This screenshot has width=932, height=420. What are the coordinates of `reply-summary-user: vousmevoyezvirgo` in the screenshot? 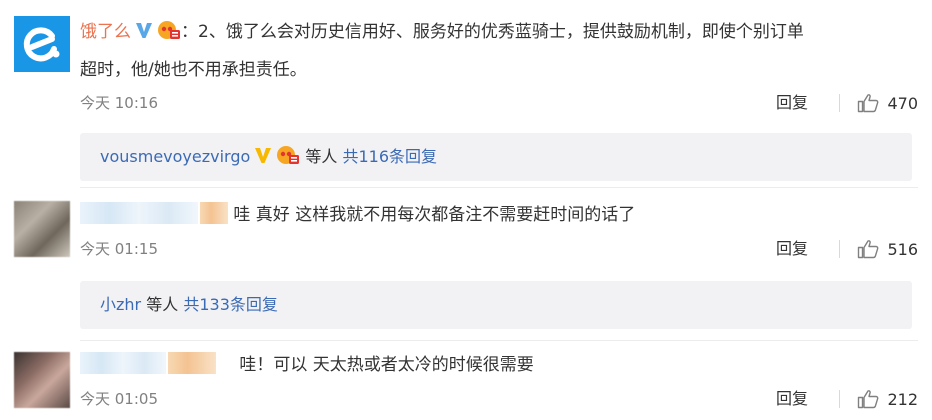 It's located at (175, 156).